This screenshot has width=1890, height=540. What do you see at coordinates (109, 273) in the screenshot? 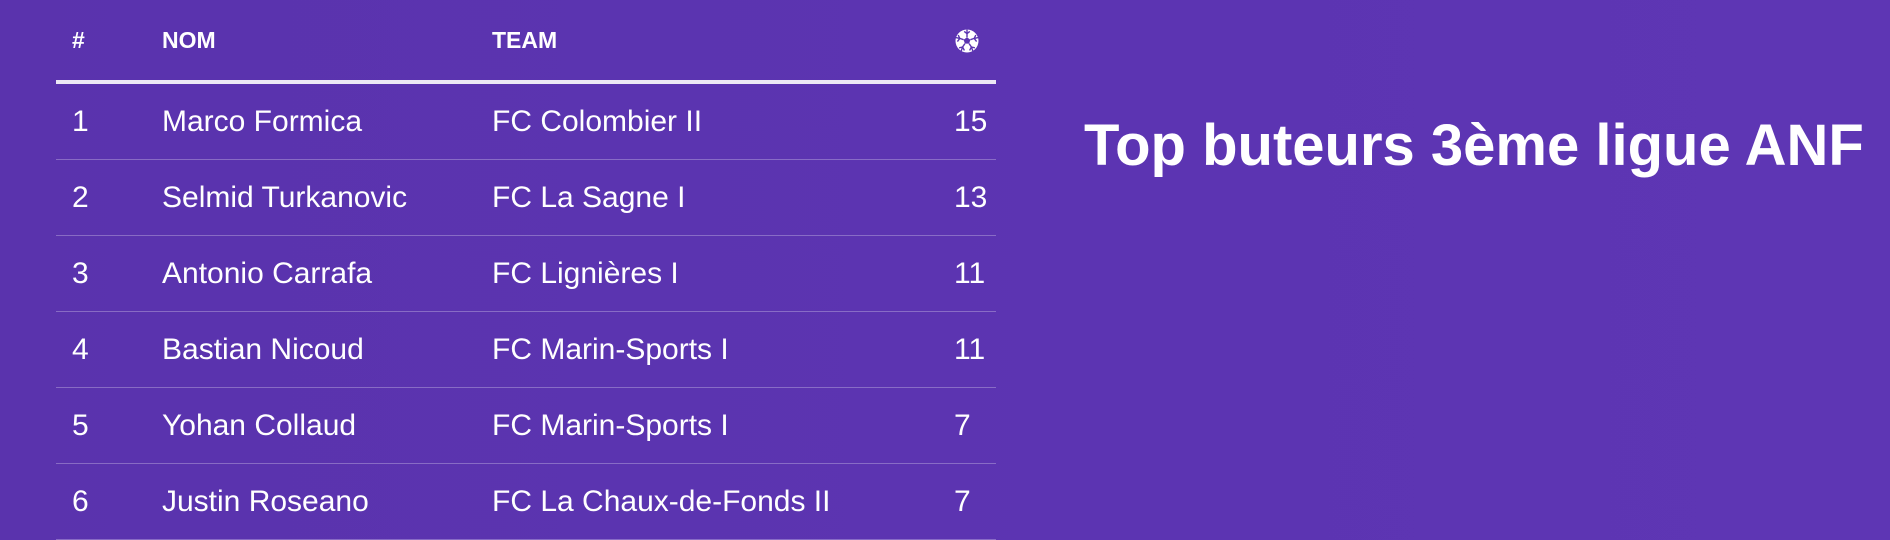
I see `cell-rank: 3` at bounding box center [109, 273].